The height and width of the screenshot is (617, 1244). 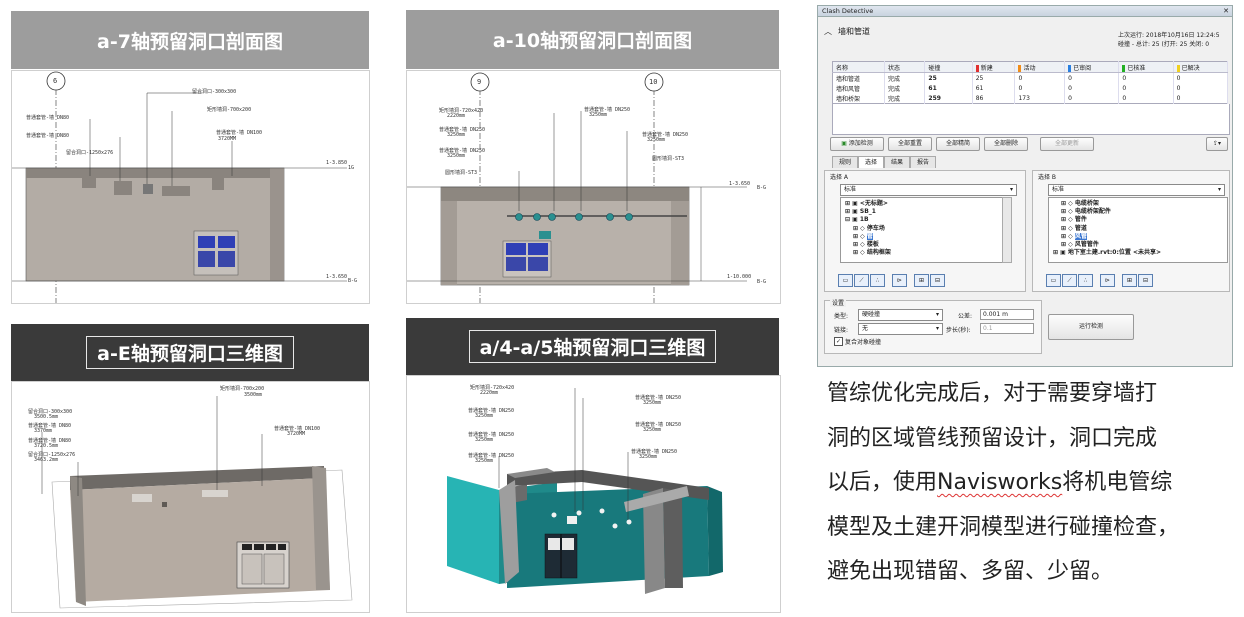 I want to click on tree-item-label: 电缆桥架, so click(x=1086, y=203).